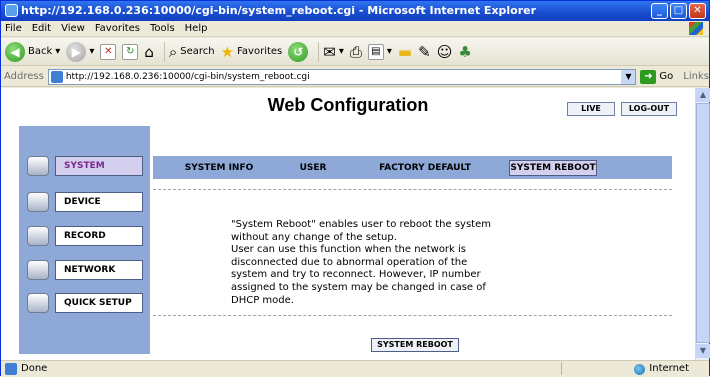 Image resolution: width=710 pixels, height=377 pixels. Describe the element at coordinates (628, 76) in the screenshot. I see `chevron-down-icon: ▼` at that location.